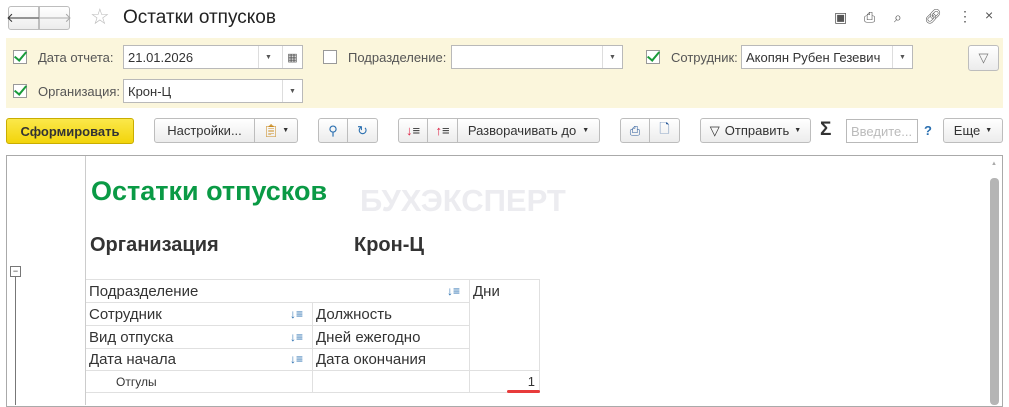  What do you see at coordinates (20, 57) in the screenshot?
I see `report-date-checkbox` at bounding box center [20, 57].